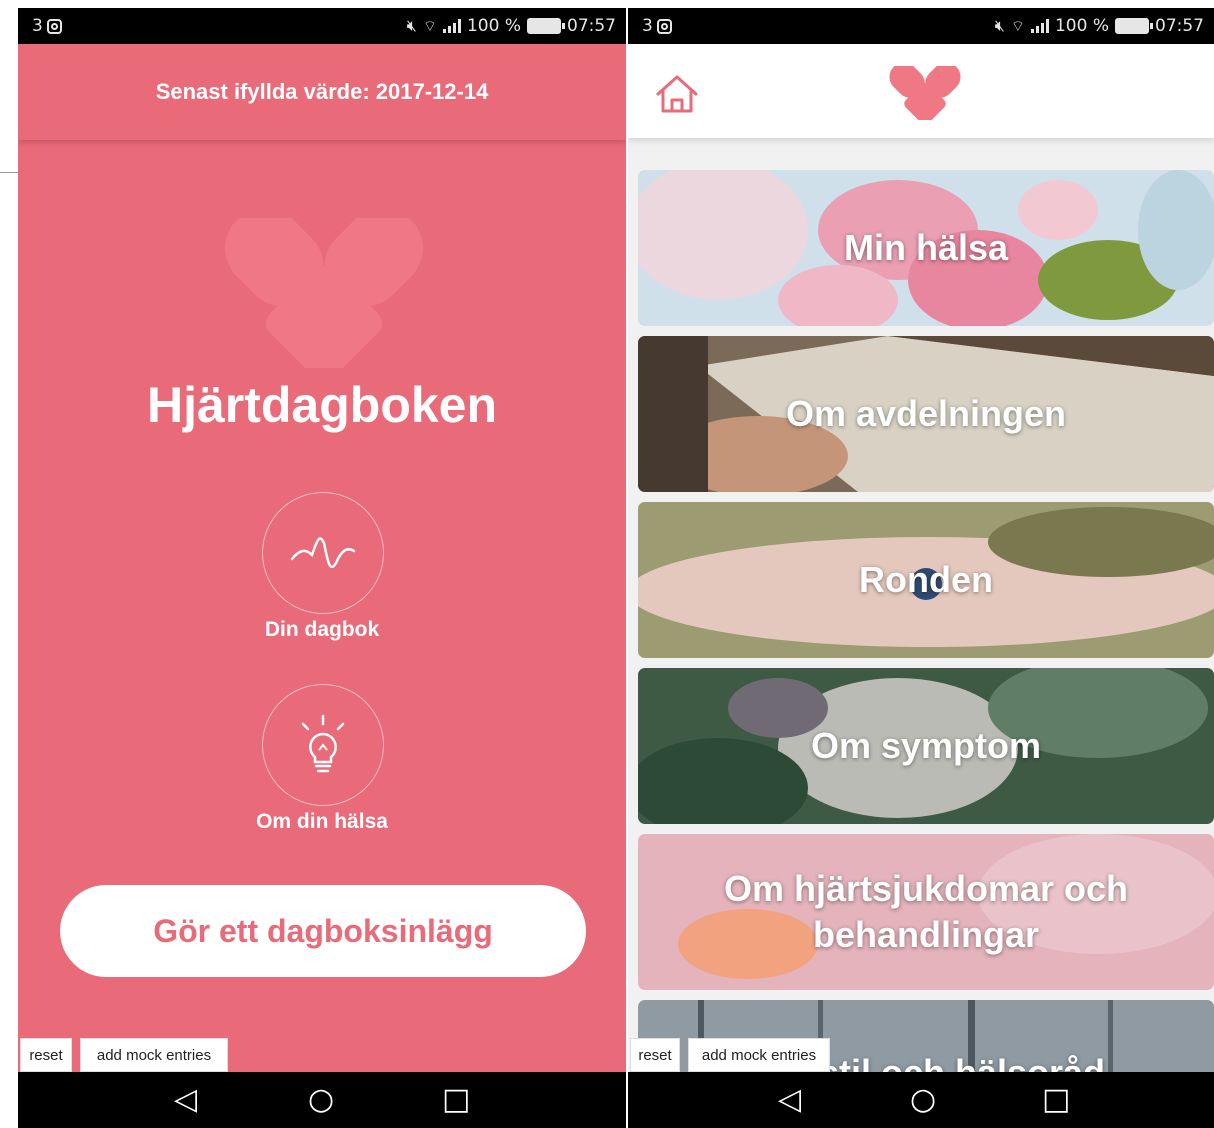 This screenshot has height=1128, width=1214. I want to click on diary-button, so click(323, 553).